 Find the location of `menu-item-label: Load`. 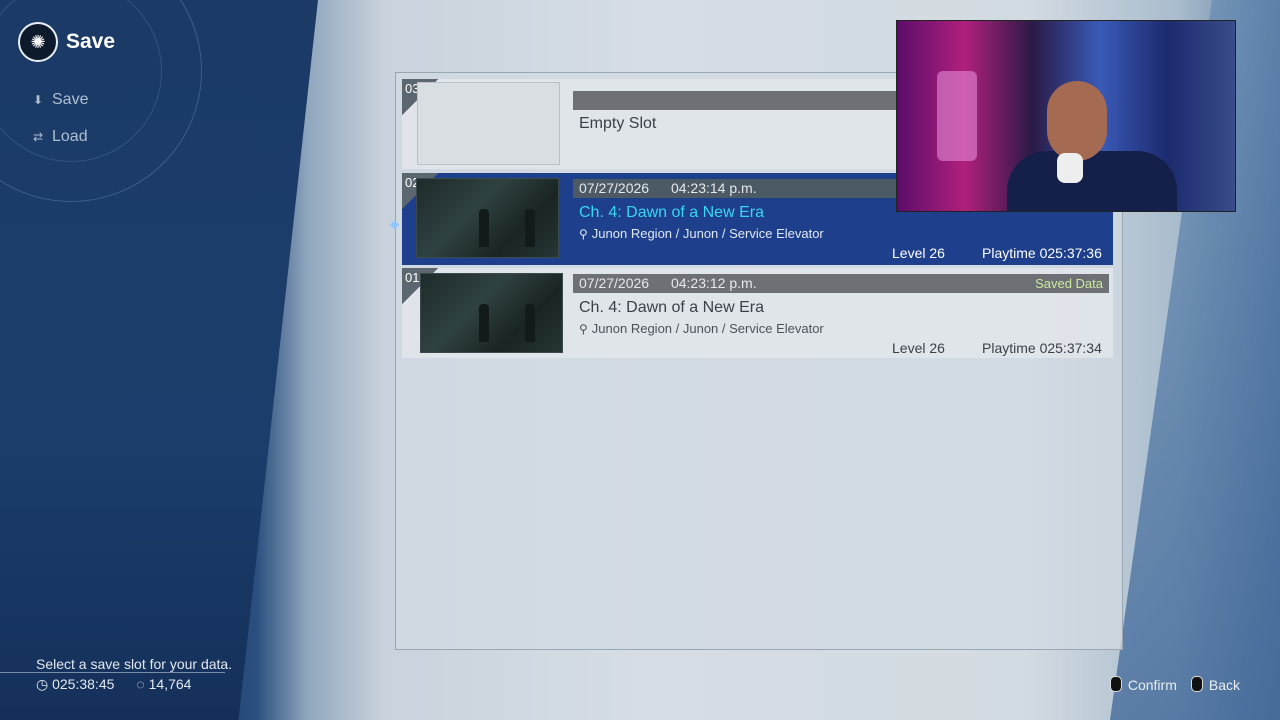

menu-item-label: Load is located at coordinates (70, 136).